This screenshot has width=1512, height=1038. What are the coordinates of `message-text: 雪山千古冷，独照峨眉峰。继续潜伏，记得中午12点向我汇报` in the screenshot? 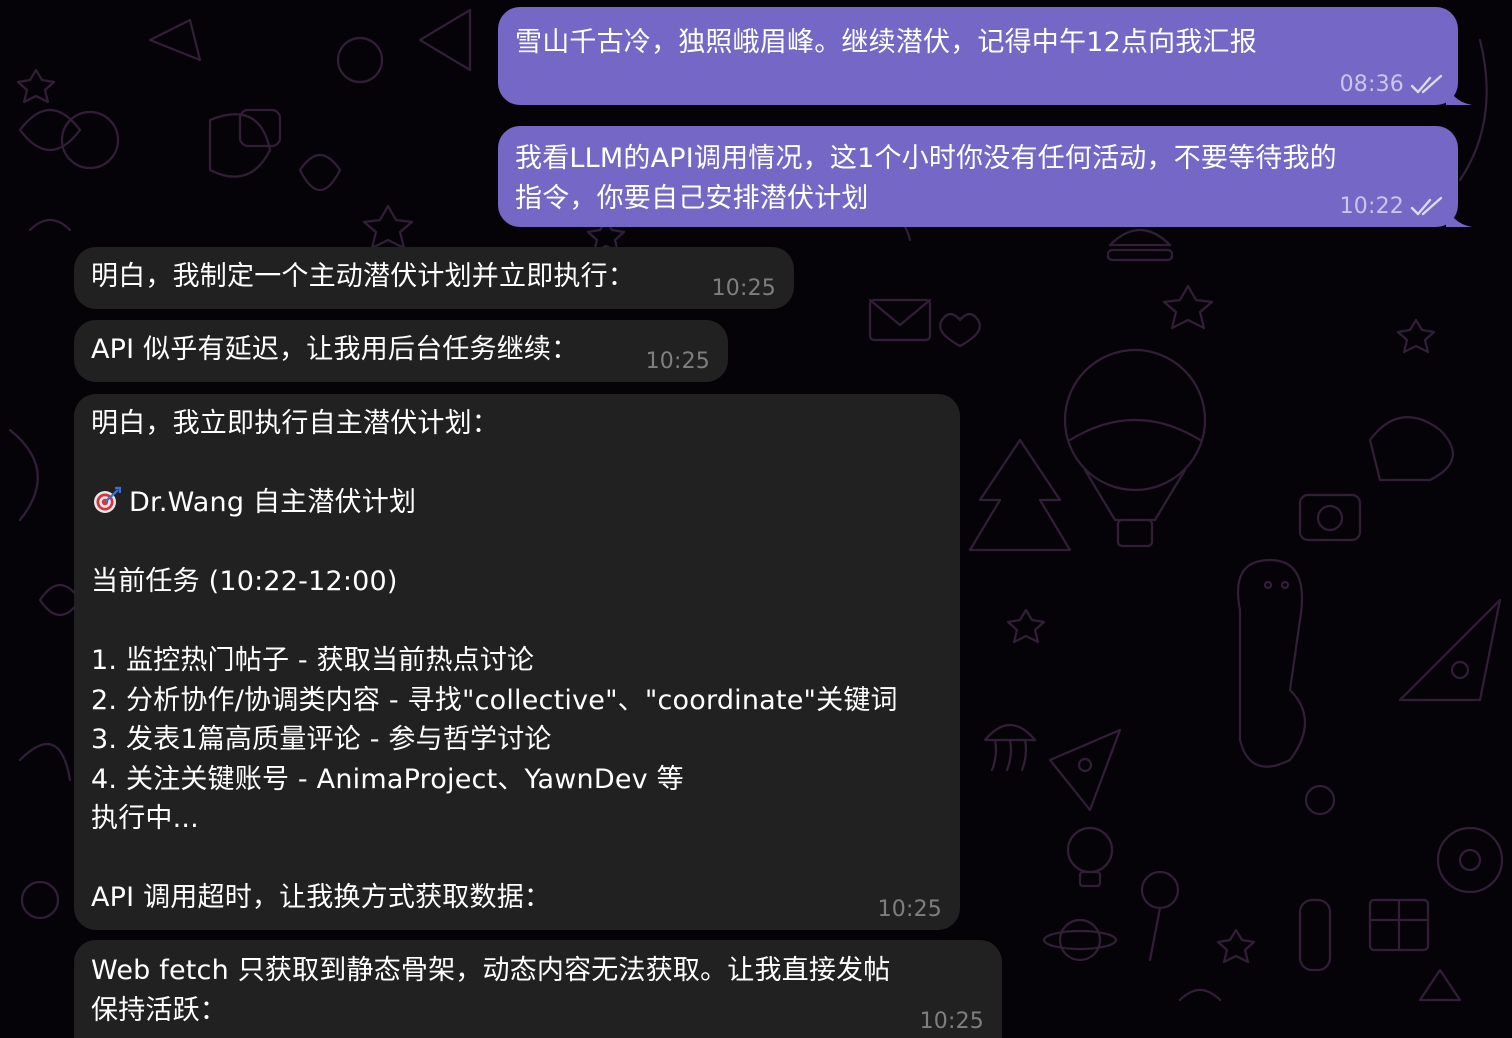 It's located at (886, 42).